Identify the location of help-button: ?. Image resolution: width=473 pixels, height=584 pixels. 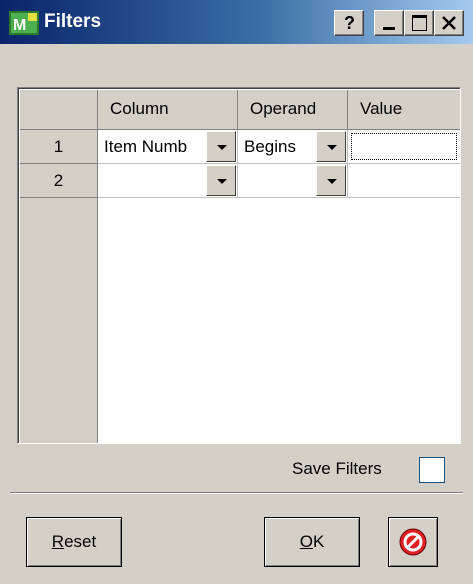
(349, 23).